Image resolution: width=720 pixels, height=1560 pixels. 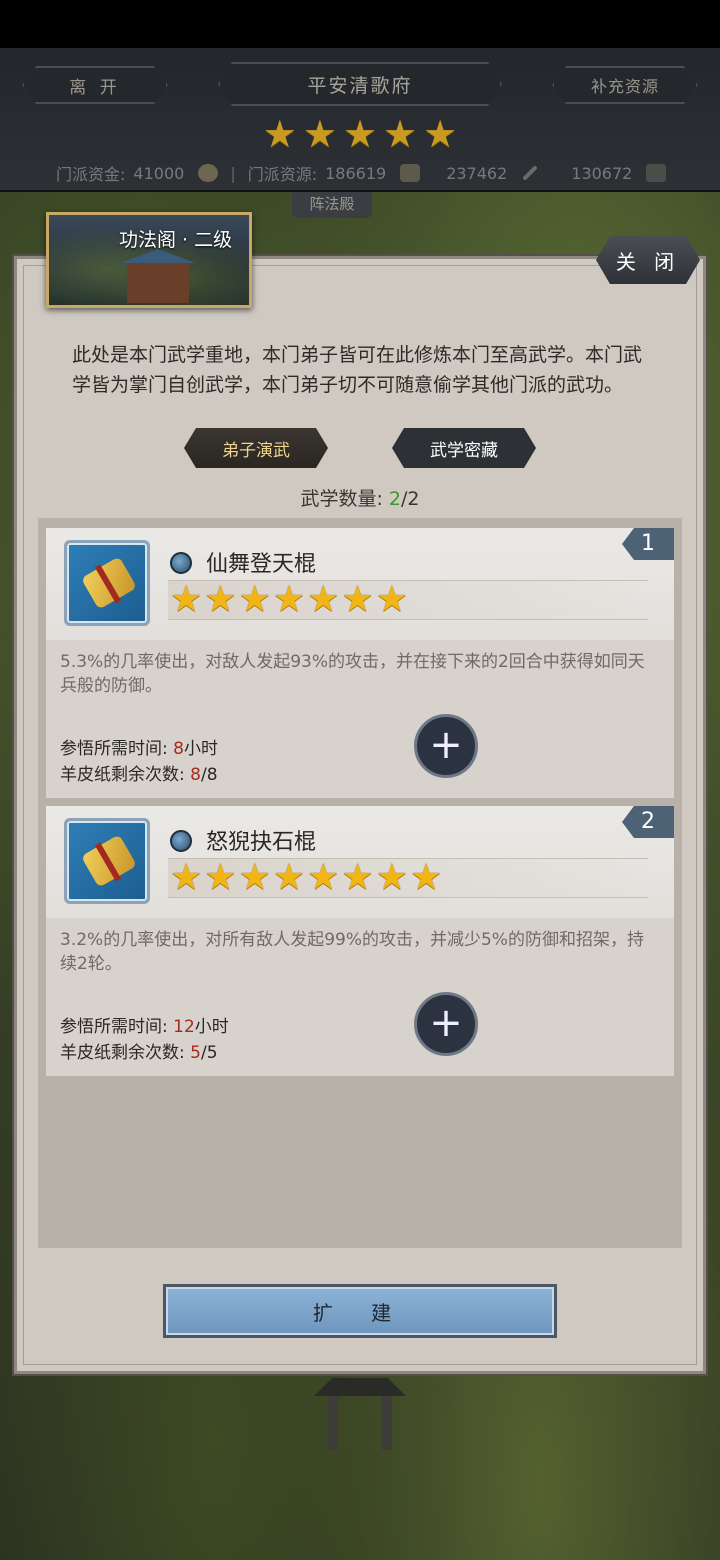 I want to click on chest-icon, so click(x=656, y=173).